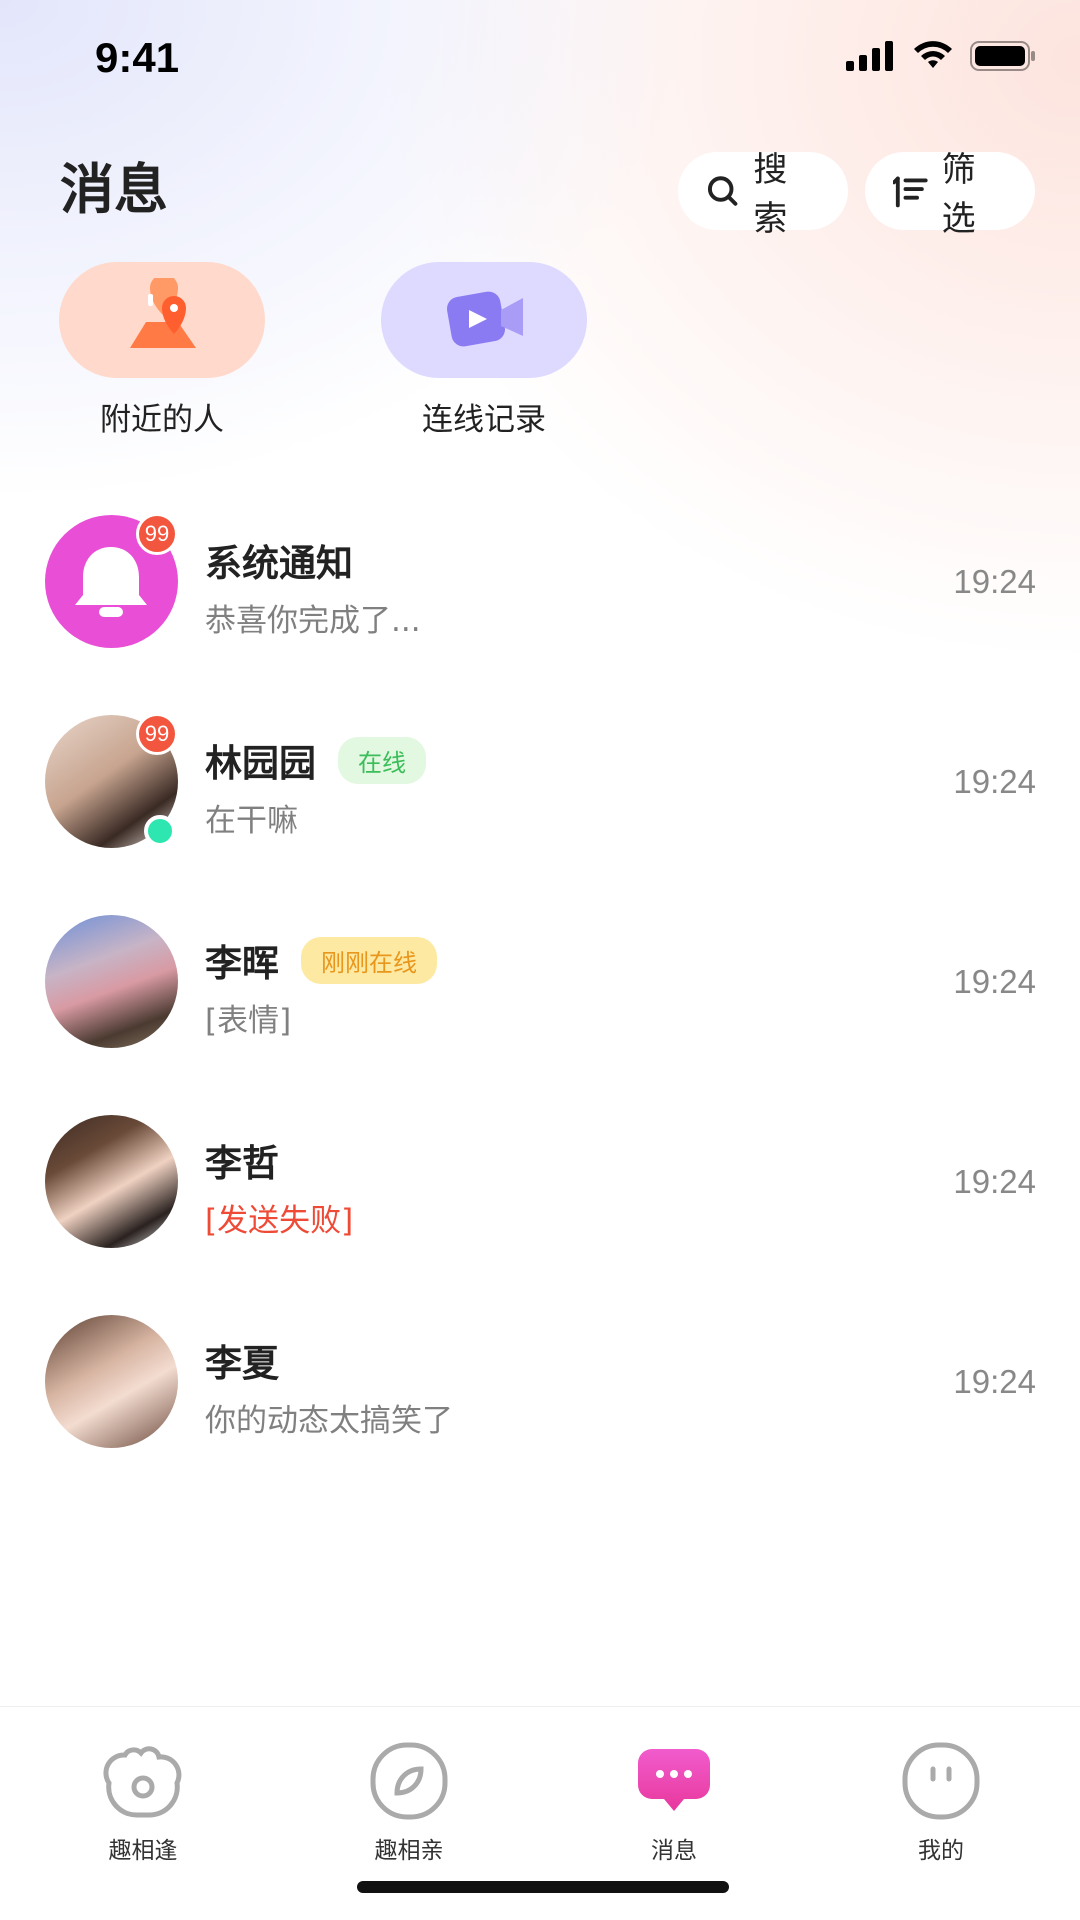  I want to click on profile-face-icon, so click(941, 1781).